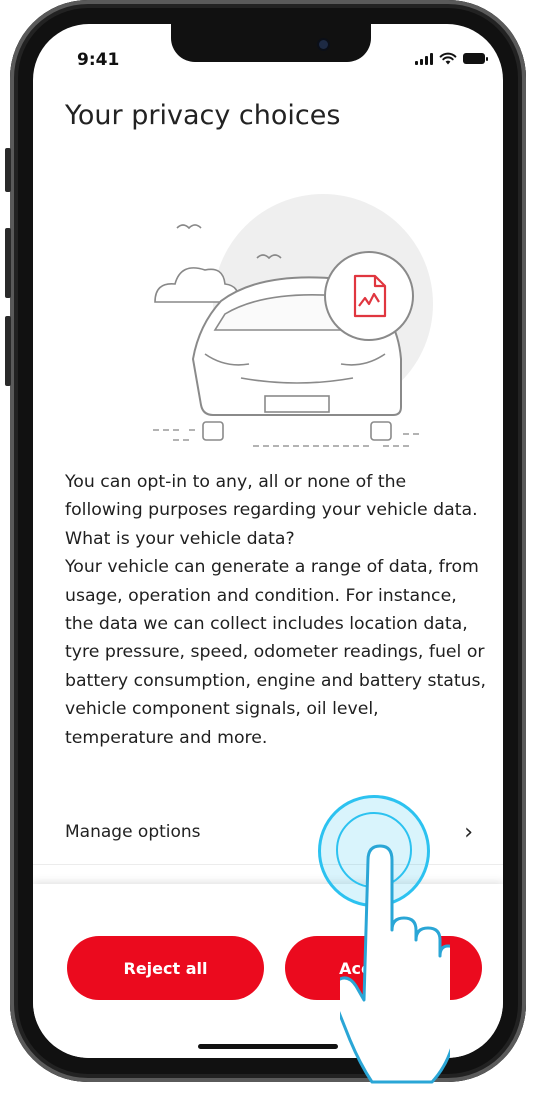 The image size is (536, 1104). Describe the element at coordinates (323, 44) in the screenshot. I see `front-camera` at that location.